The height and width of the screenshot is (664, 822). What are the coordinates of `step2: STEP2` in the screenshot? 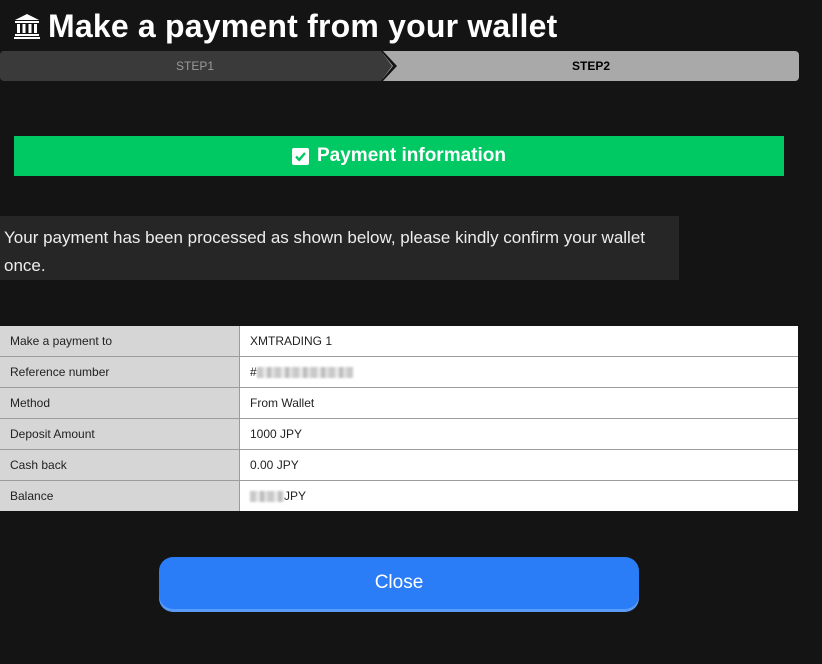 It's located at (591, 66).